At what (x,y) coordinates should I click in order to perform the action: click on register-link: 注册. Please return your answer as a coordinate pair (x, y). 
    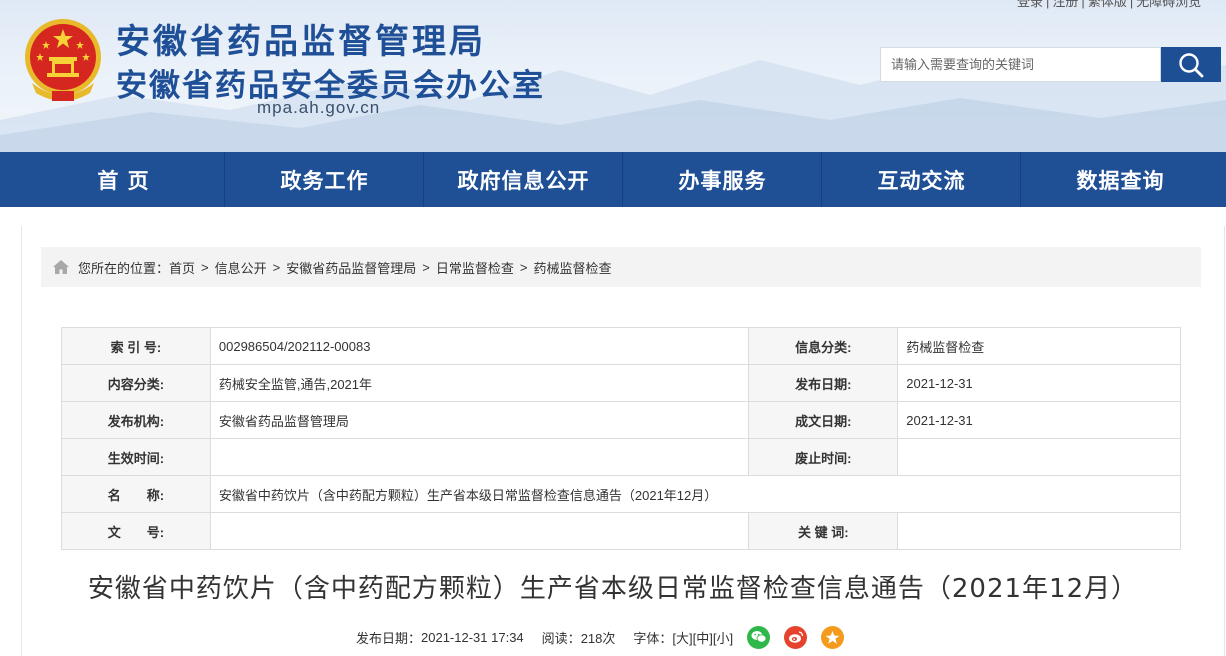
    Looking at the image, I should click on (1065, 4).